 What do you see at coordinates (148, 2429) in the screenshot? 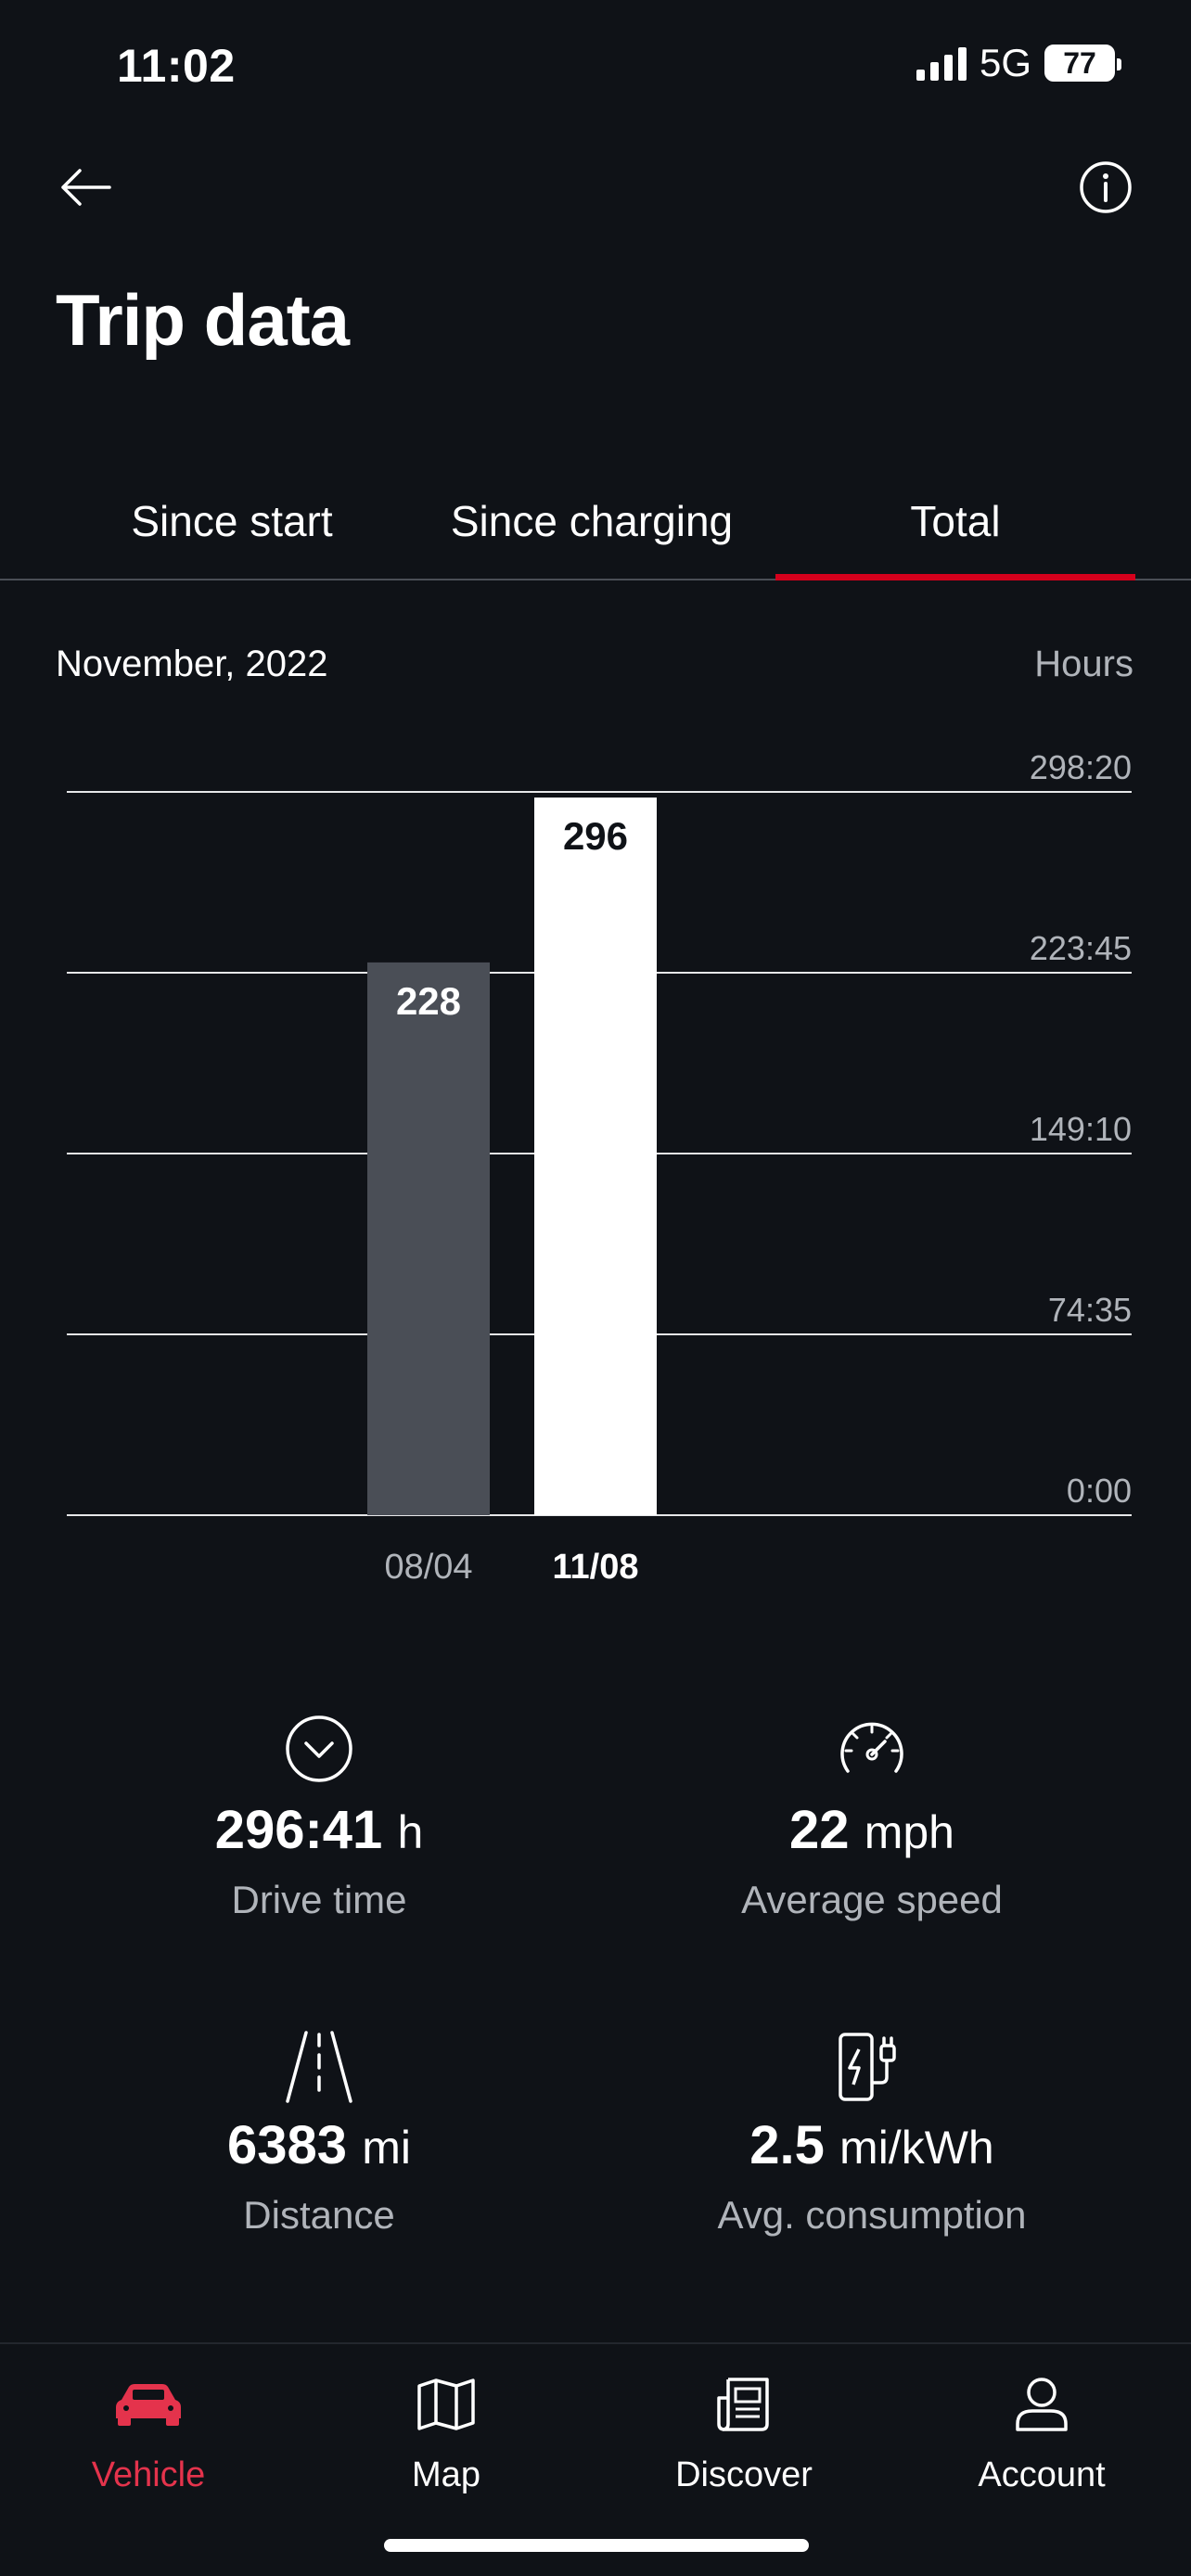
I see `nav-vehicle: Vehicle` at bounding box center [148, 2429].